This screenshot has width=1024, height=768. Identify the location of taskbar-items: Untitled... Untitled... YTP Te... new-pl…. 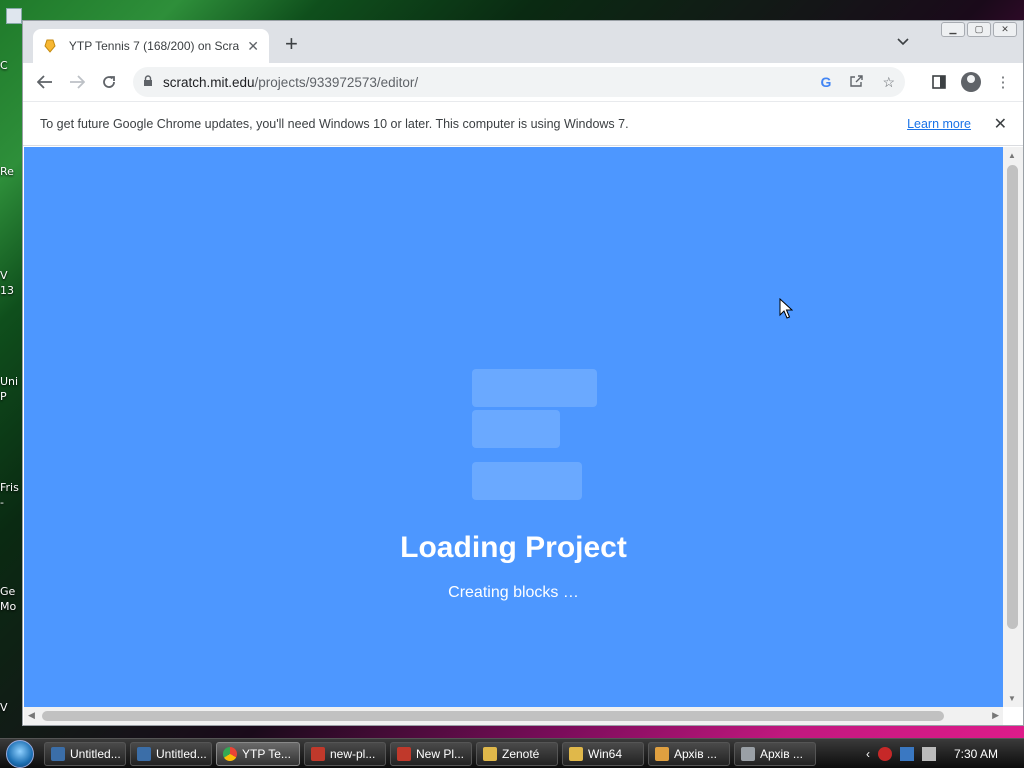
(428, 753).